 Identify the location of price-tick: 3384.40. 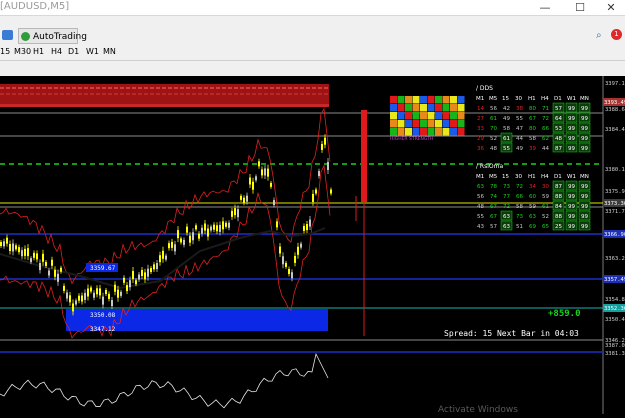
(615, 130).